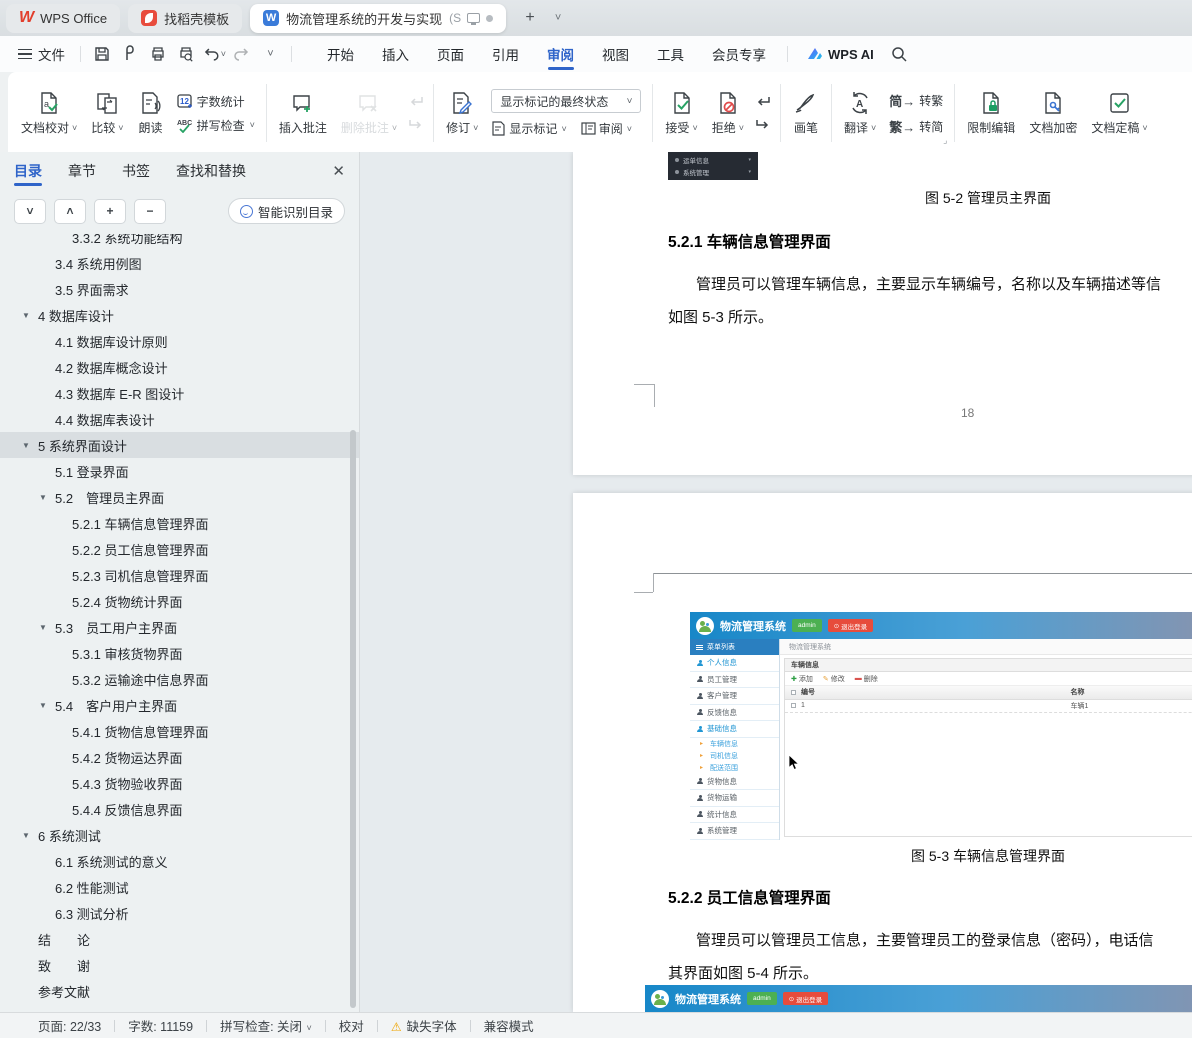 The height and width of the screenshot is (1038, 1192). Describe the element at coordinates (338, 171) in the screenshot. I see `close-panel-icon: ✕` at that location.